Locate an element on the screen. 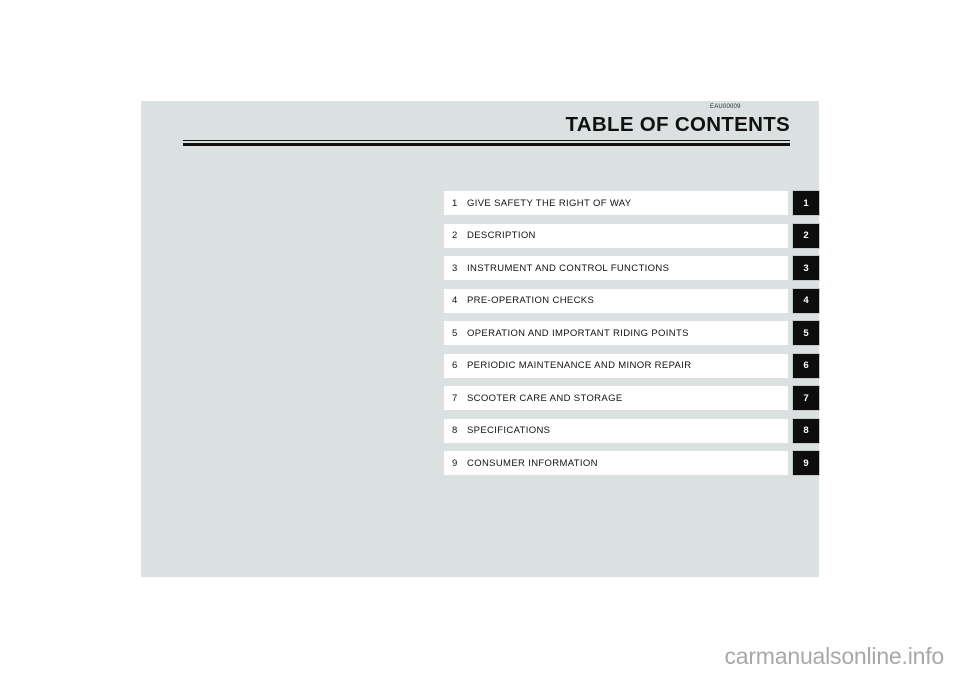  toc-entry-label: SPECIFICATIONS is located at coordinates (509, 430).